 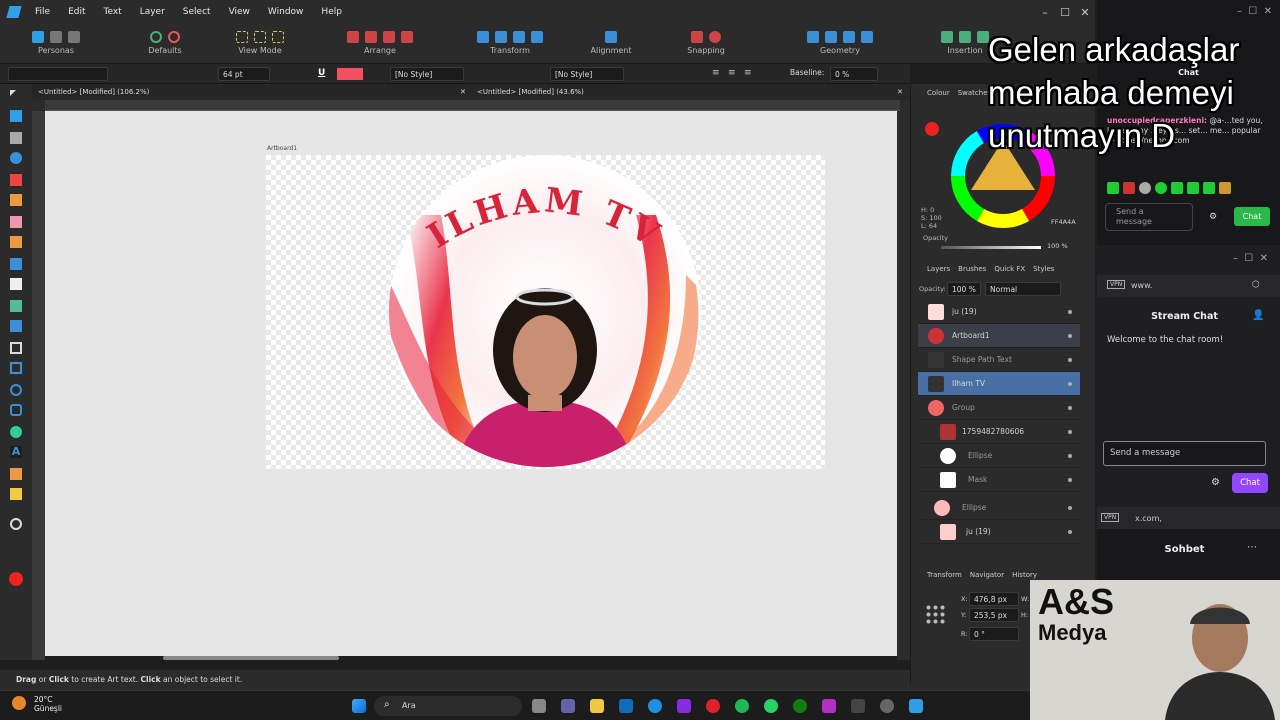 I want to click on horizontal-scrollbar, so click(x=471, y=658).